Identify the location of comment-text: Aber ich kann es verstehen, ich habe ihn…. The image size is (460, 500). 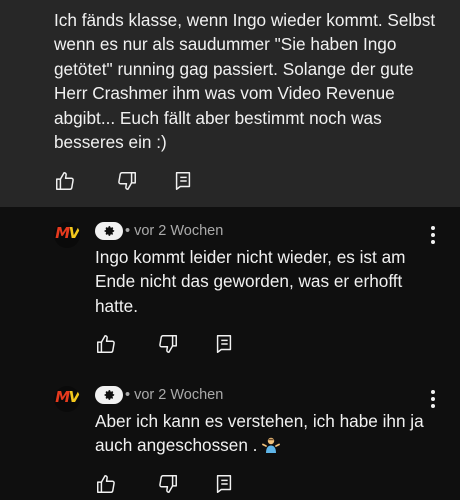
(259, 433).